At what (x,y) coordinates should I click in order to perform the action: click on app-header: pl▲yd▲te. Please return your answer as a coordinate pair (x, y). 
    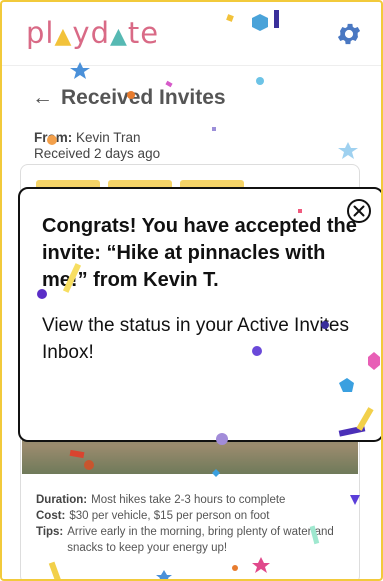
    Looking at the image, I should click on (191, 34).